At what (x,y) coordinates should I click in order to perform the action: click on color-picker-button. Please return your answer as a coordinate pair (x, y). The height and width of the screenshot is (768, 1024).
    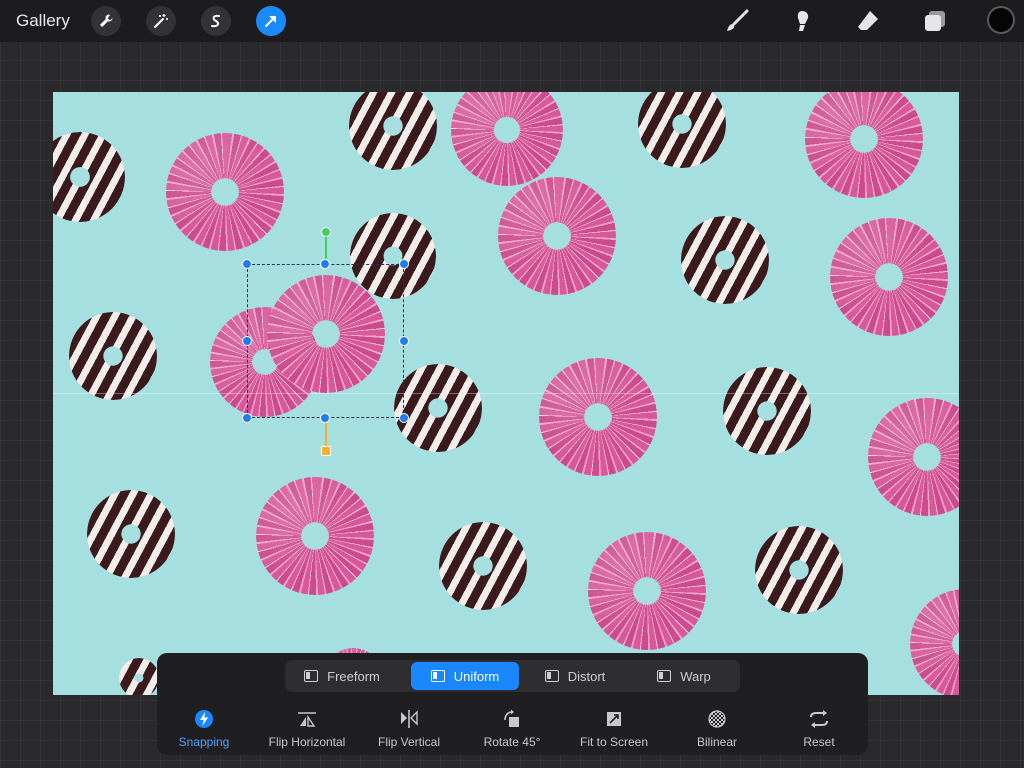
    Looking at the image, I should click on (1001, 20).